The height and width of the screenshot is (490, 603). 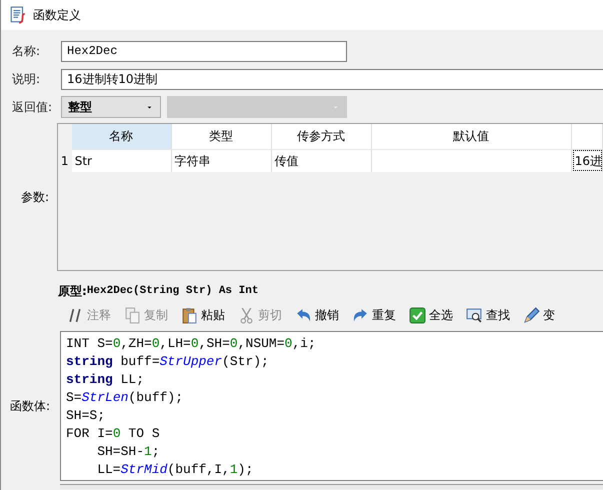 What do you see at coordinates (322, 160) in the screenshot?
I see `table-cell: 传值` at bounding box center [322, 160].